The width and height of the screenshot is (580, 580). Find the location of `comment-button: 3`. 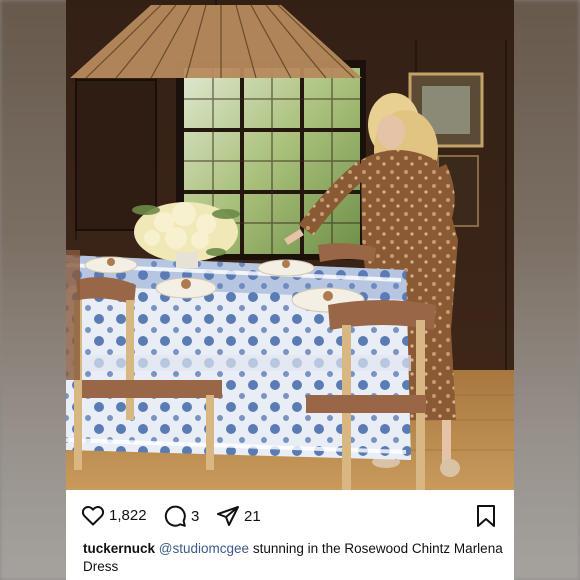

comment-button: 3 is located at coordinates (181, 516).